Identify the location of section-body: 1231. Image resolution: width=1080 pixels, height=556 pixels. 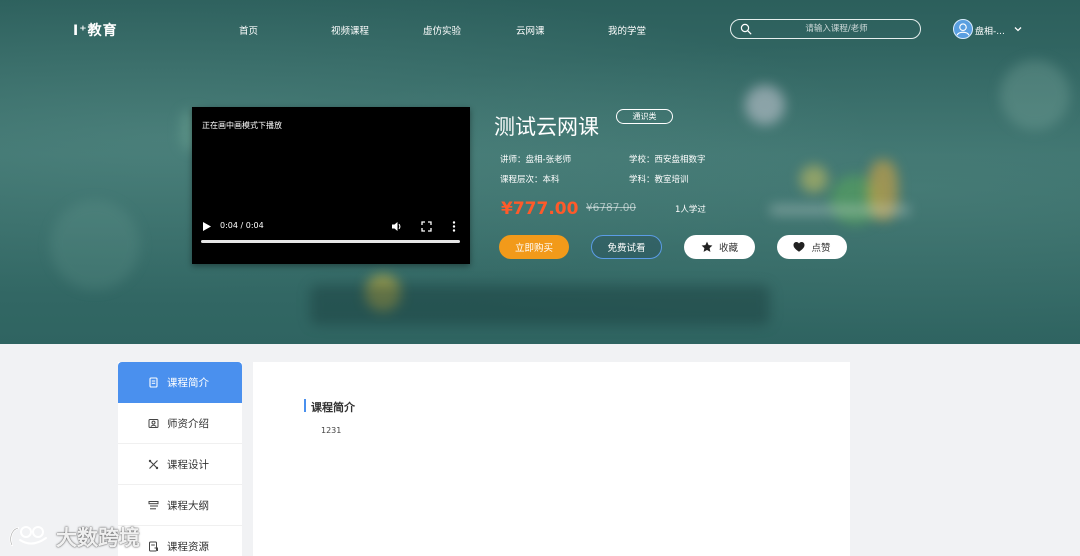
(331, 430).